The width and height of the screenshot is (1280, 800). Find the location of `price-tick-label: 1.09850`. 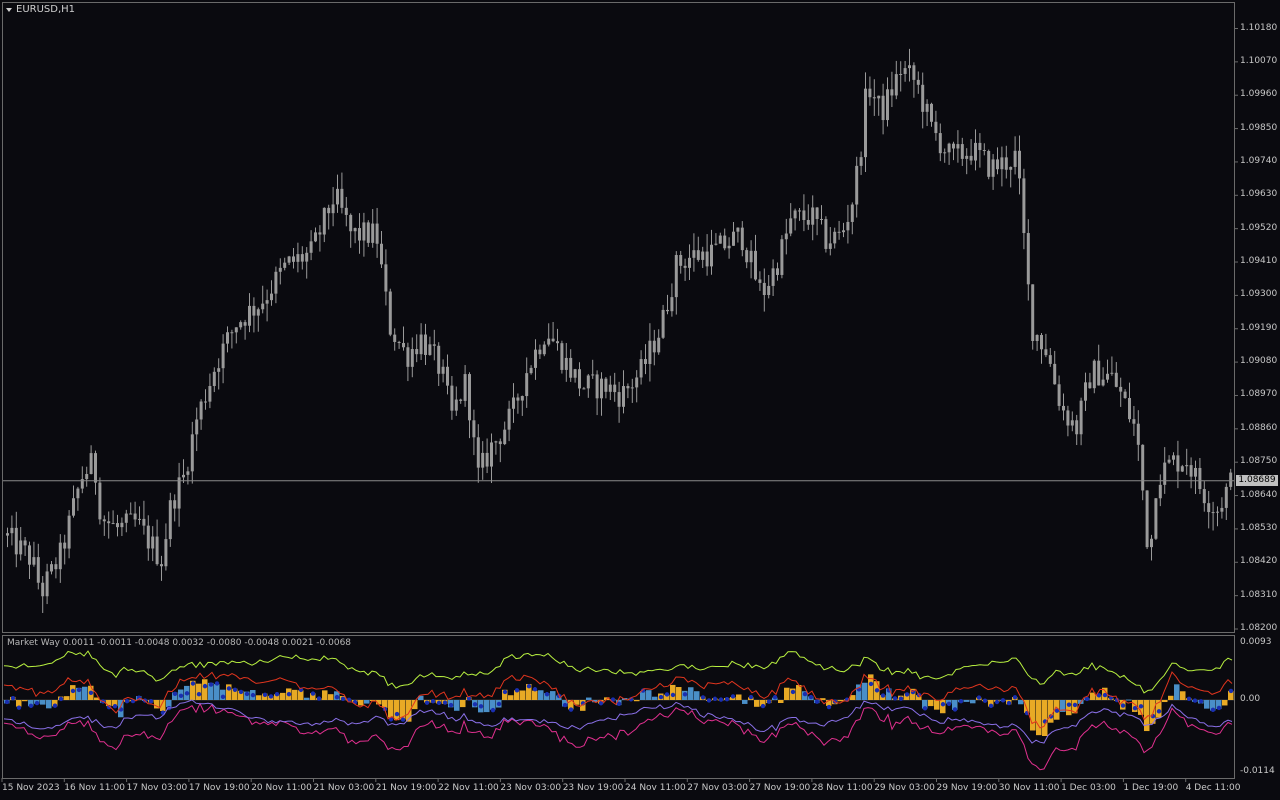

price-tick-label: 1.09850 is located at coordinates (1259, 127).